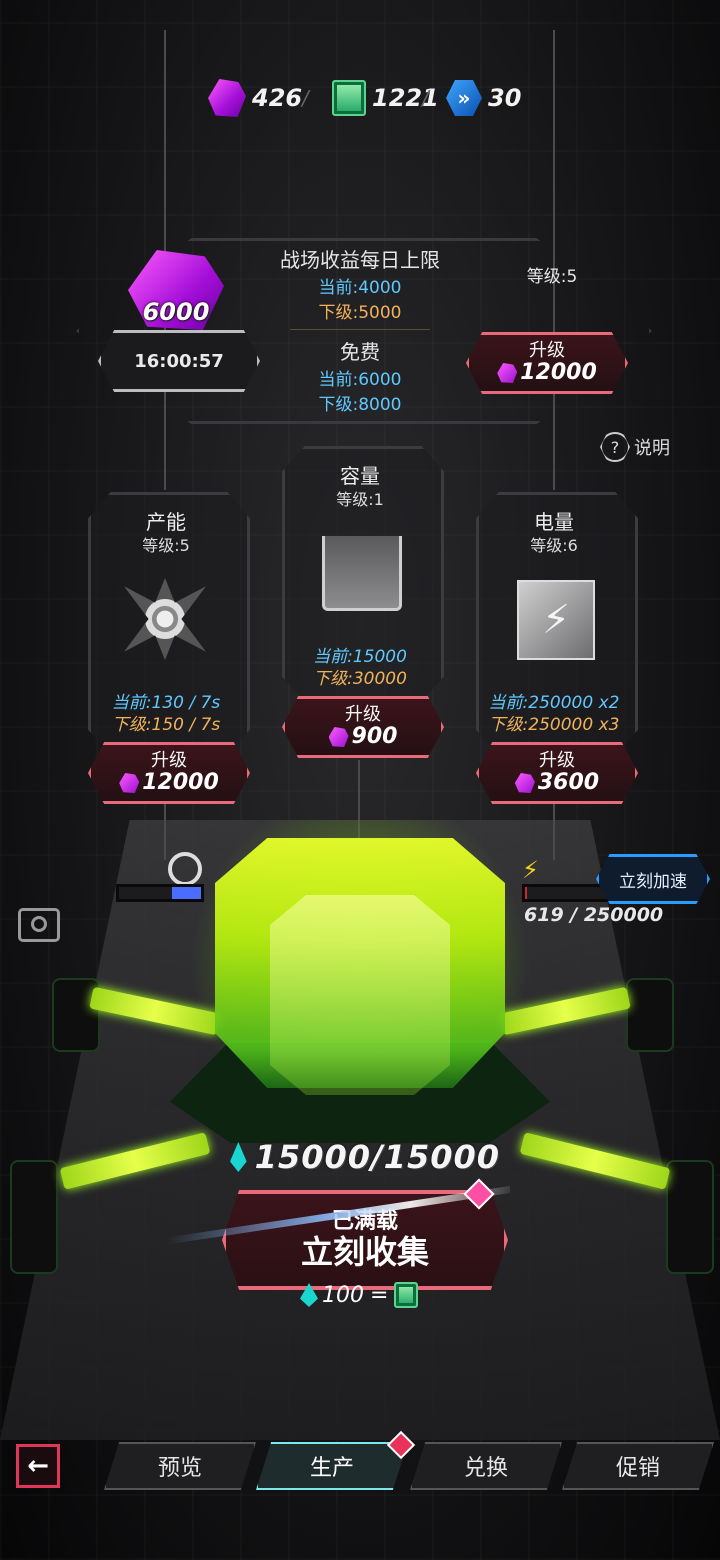  What do you see at coordinates (176, 292) in the screenshot?
I see `battlefield-gem: 6000` at bounding box center [176, 292].